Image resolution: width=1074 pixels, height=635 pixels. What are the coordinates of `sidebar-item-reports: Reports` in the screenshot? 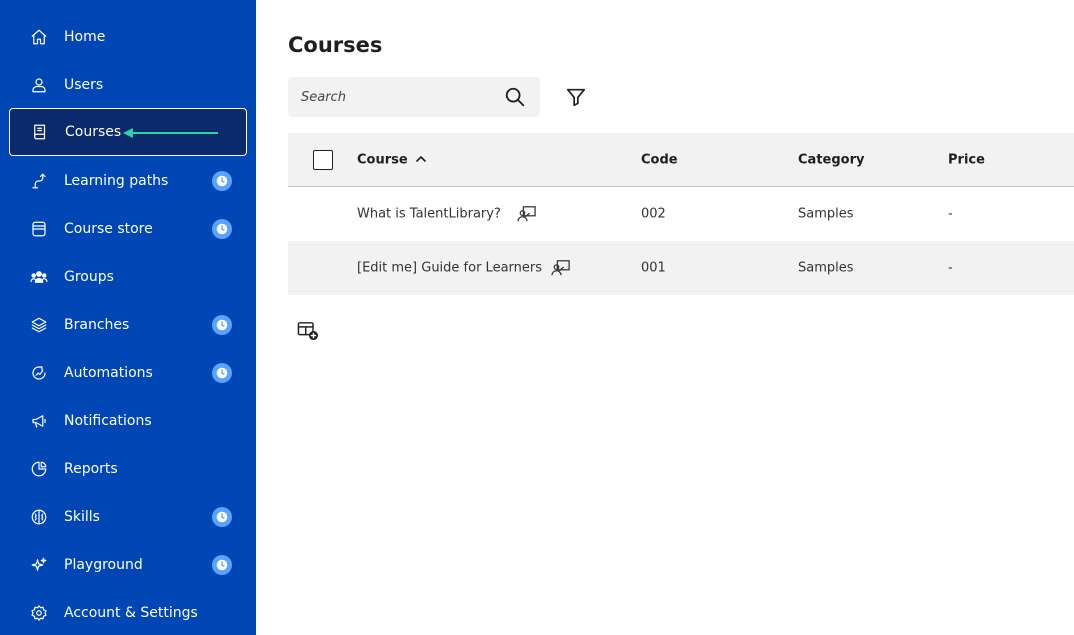 It's located at (128, 469).